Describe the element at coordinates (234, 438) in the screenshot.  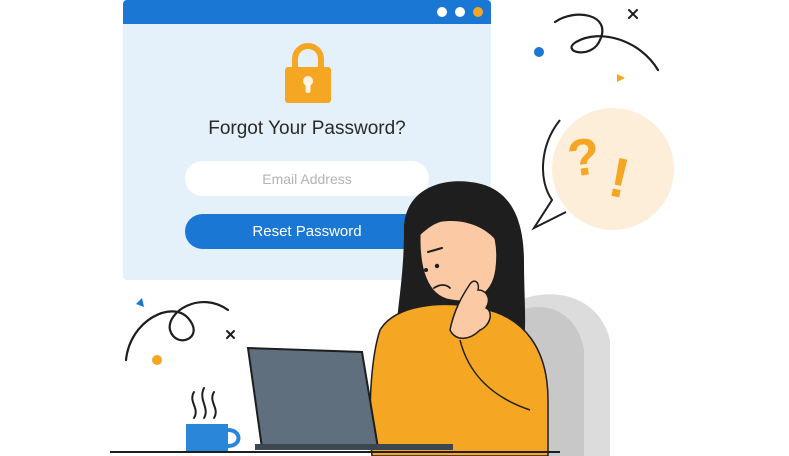
I see `mug-handle` at that location.